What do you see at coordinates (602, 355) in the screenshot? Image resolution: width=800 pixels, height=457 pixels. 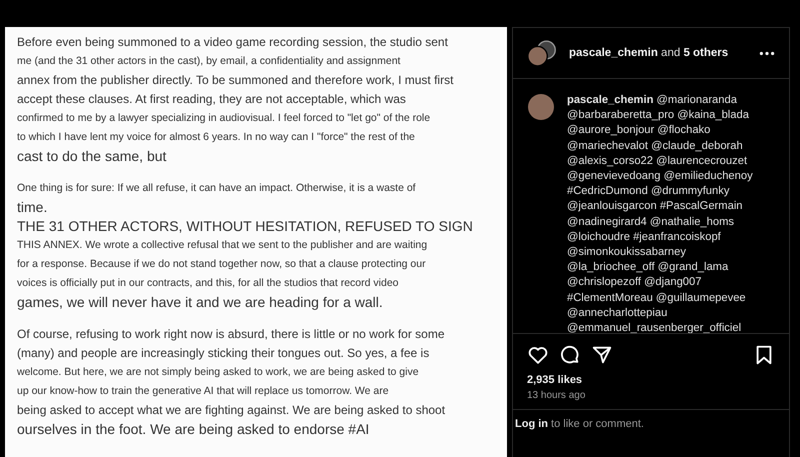 I see `share-icon` at bounding box center [602, 355].